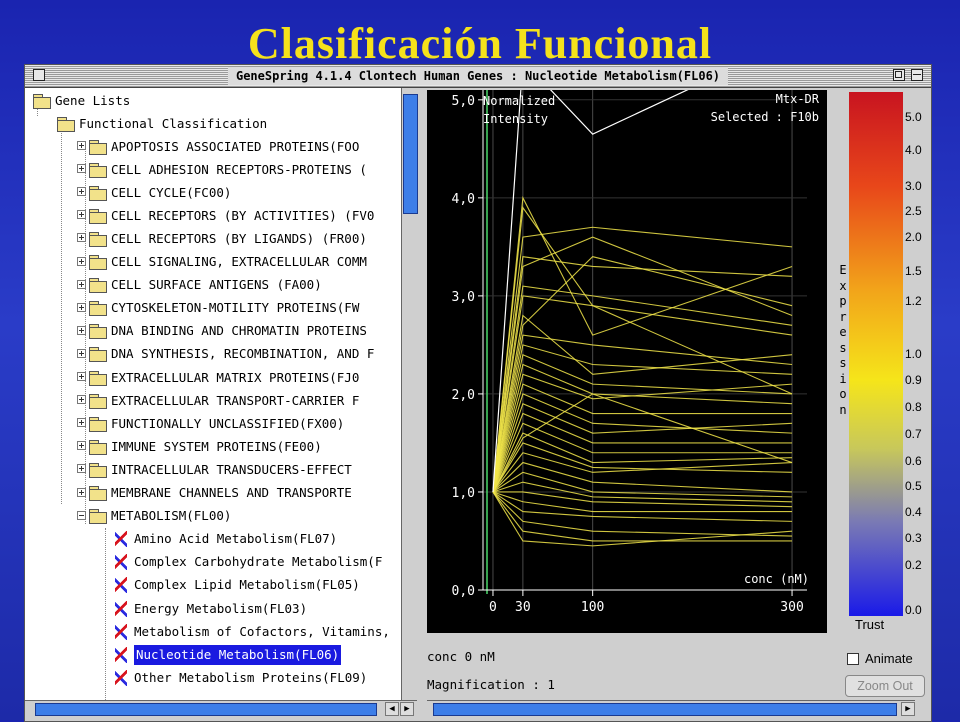  I want to click on conc-status: conc 0 nM, so click(461, 656).